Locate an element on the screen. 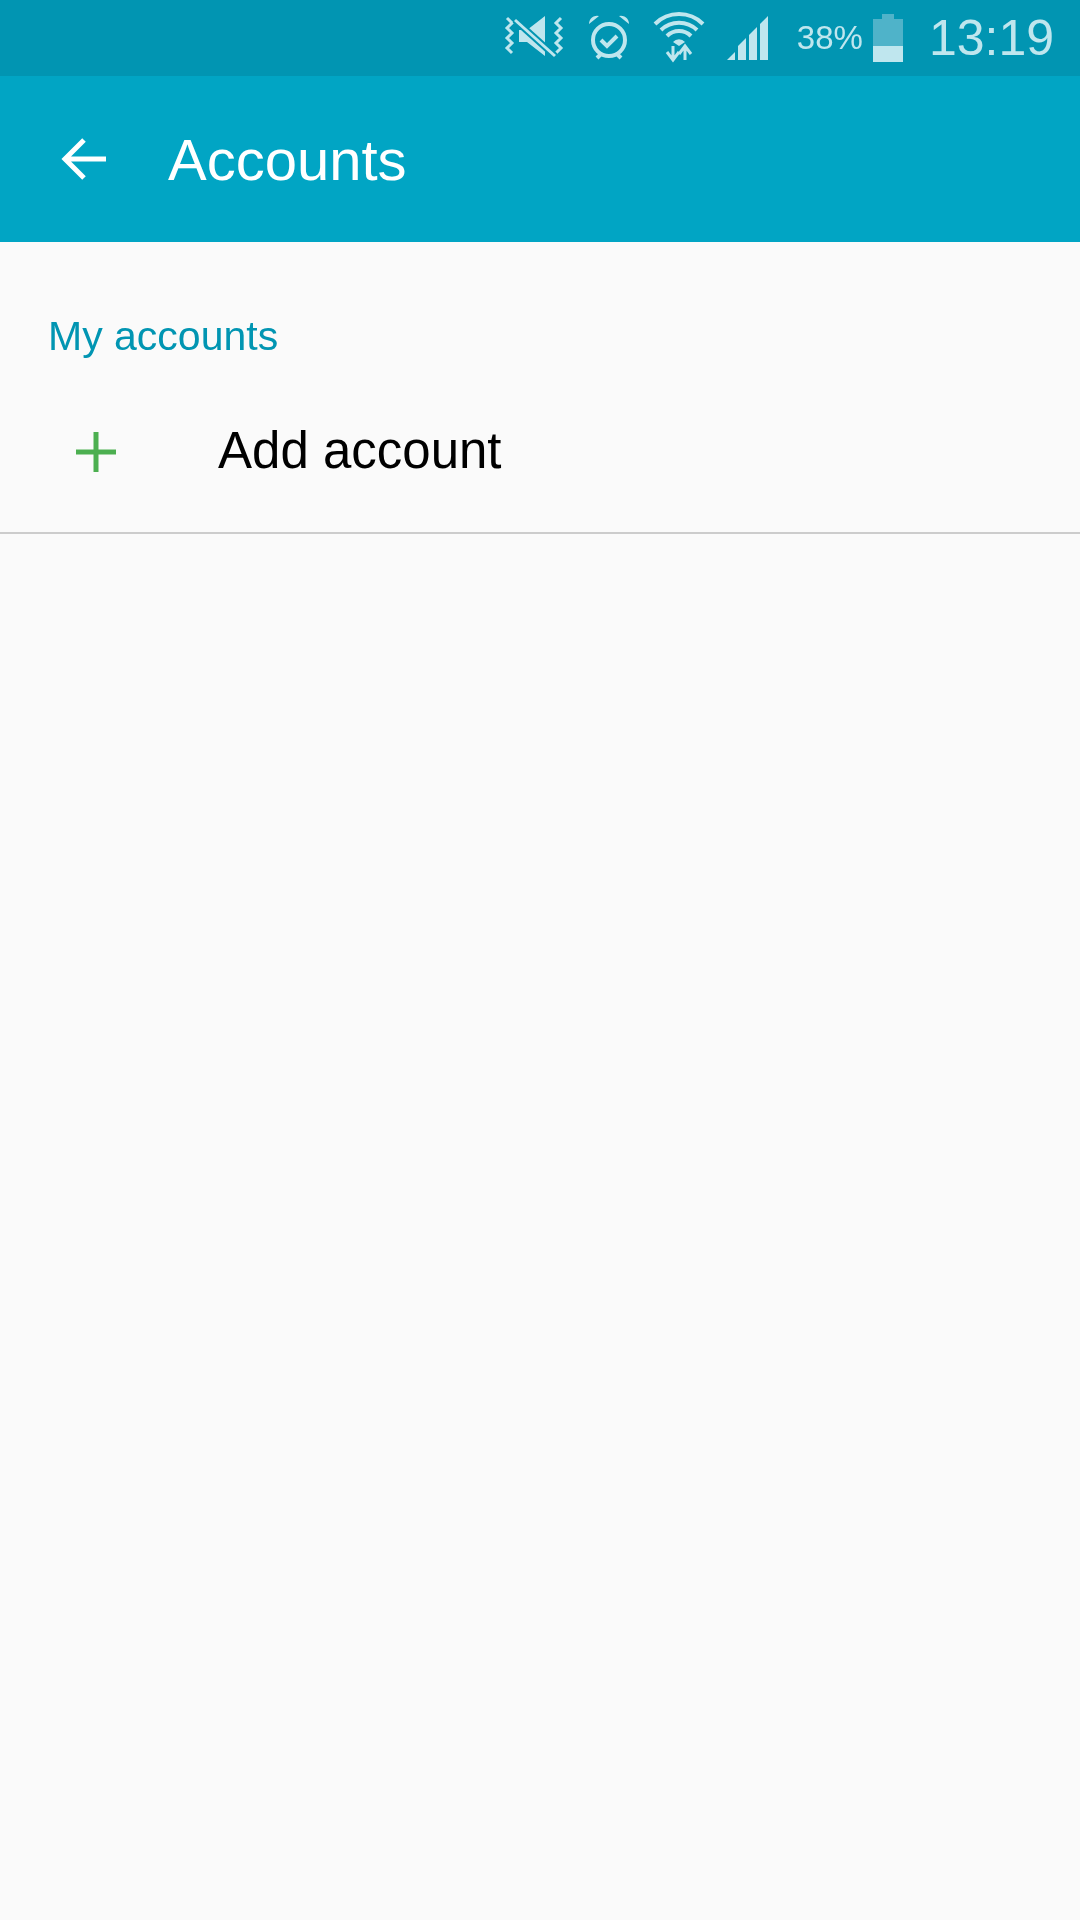  screen-title: Accounts is located at coordinates (287, 159).